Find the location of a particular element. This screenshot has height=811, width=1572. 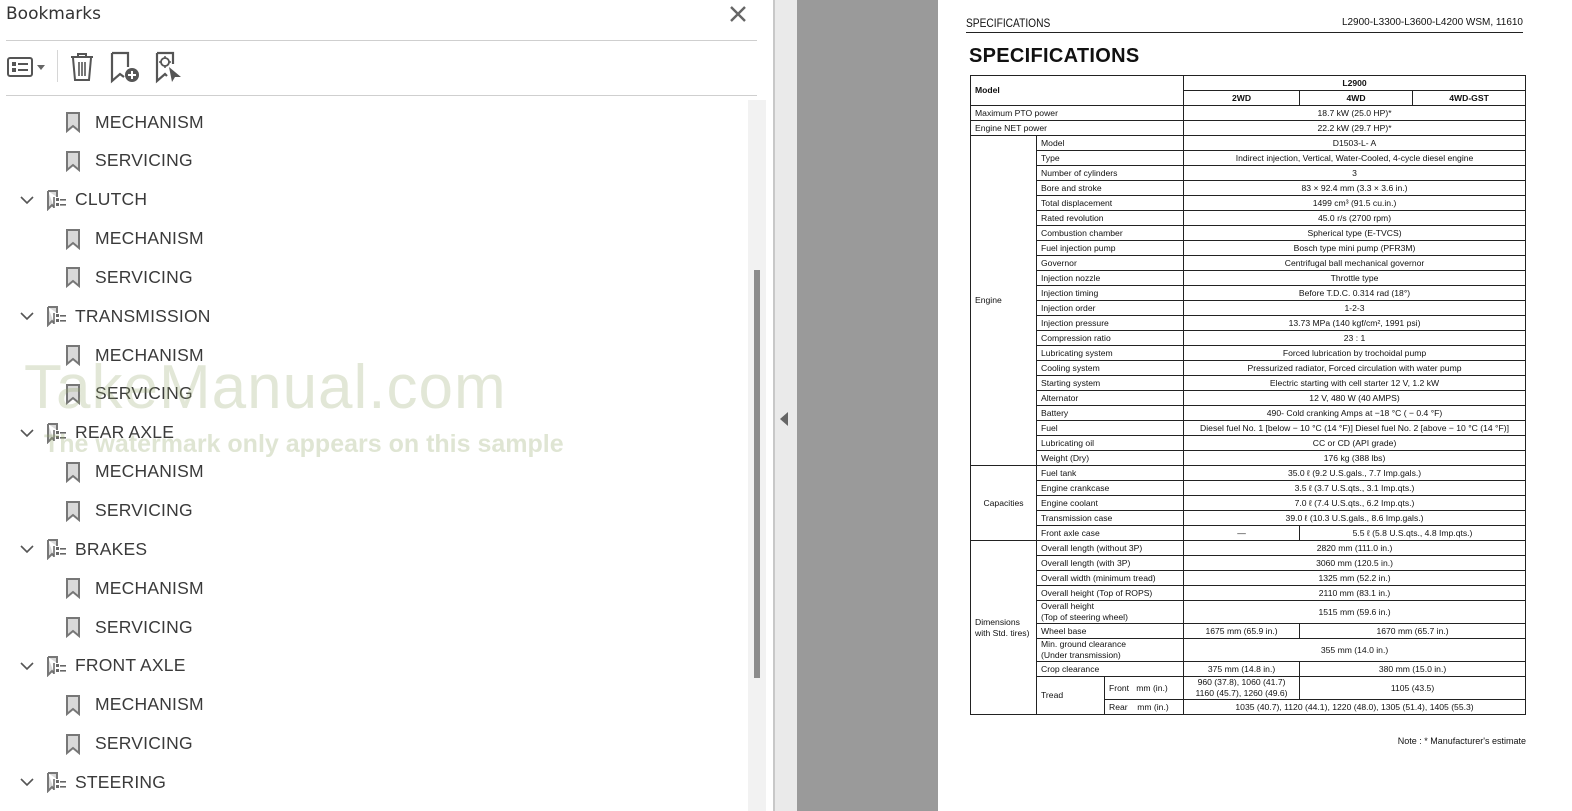

spec-value: 3.5 ℓ (3.7 U.S.qts., 3.1 Imp.qts.) is located at coordinates (1355, 488).